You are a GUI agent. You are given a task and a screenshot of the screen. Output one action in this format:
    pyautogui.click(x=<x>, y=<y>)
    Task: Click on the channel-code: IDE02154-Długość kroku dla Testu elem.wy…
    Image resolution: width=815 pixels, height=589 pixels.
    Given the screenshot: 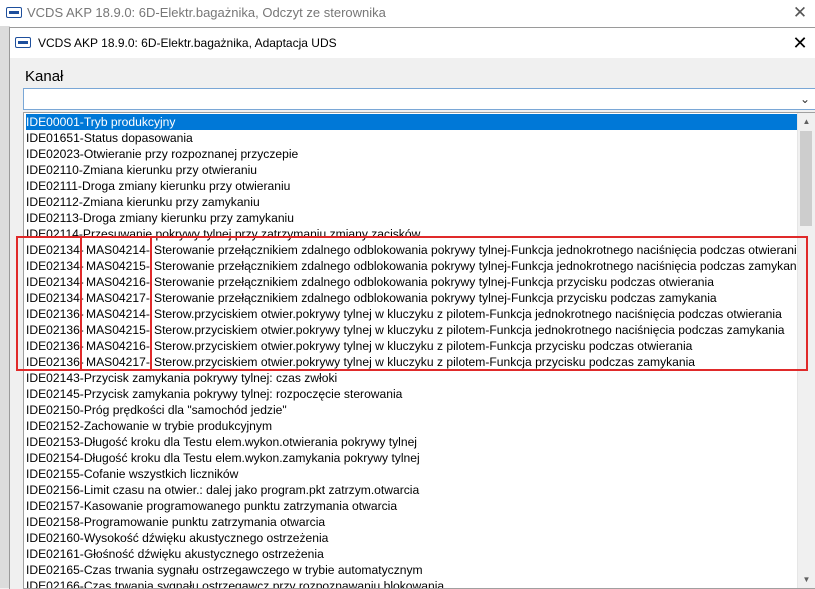 What is the action you would take?
    pyautogui.click(x=223, y=458)
    